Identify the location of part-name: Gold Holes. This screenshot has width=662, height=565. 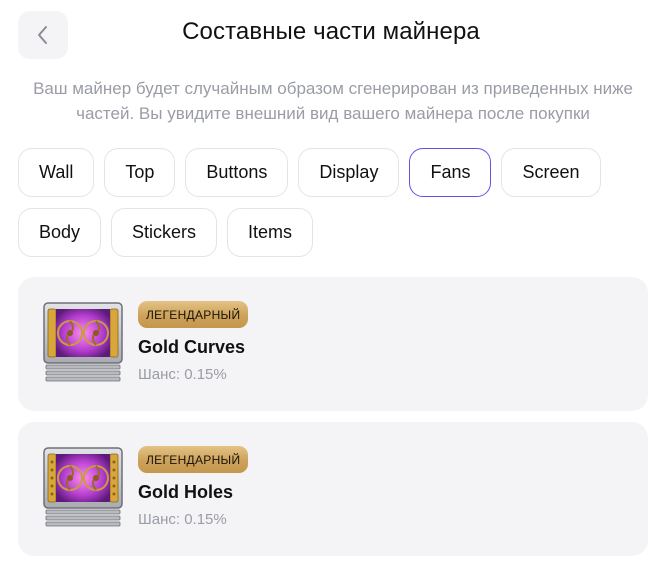
(186, 492).